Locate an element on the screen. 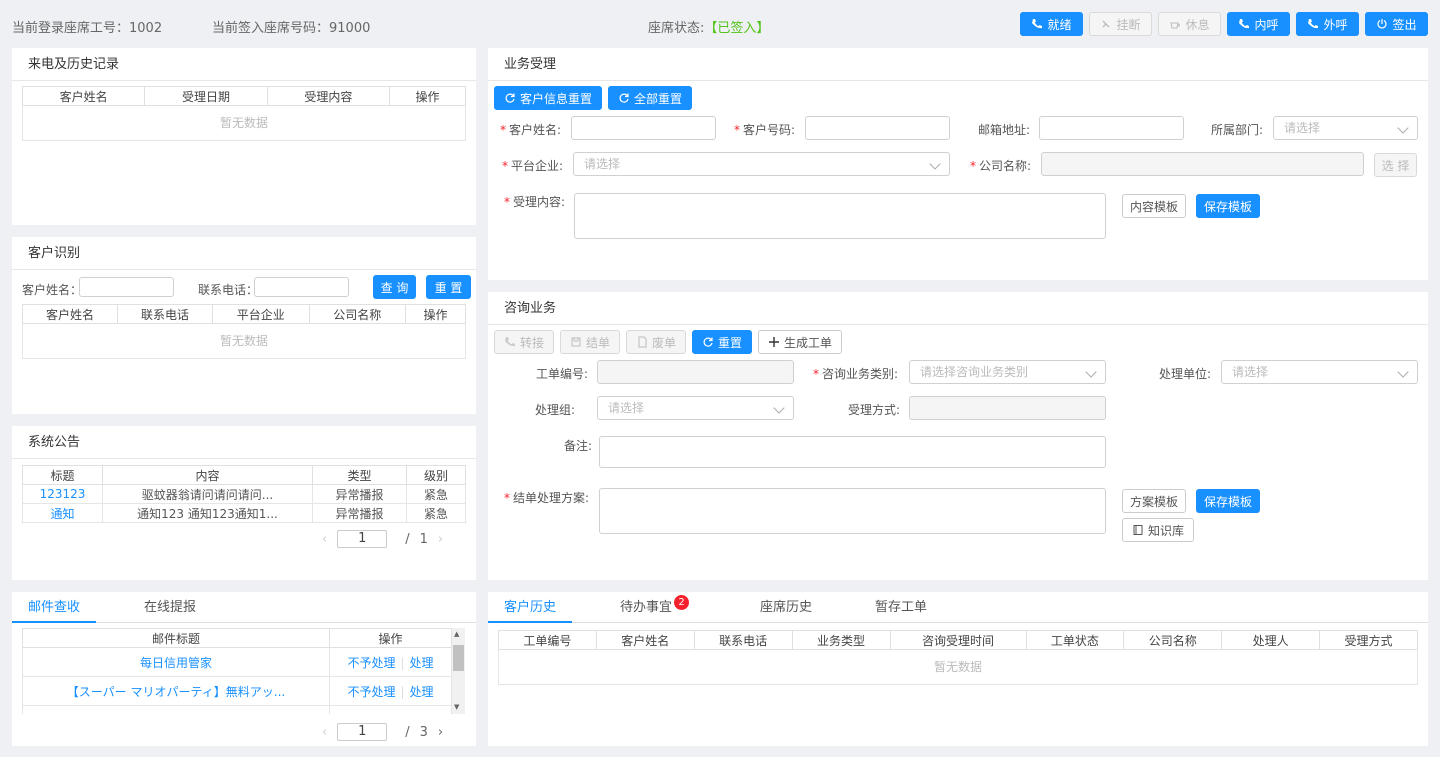 This screenshot has width=1440, height=757. refresh-icon is located at coordinates (624, 98).